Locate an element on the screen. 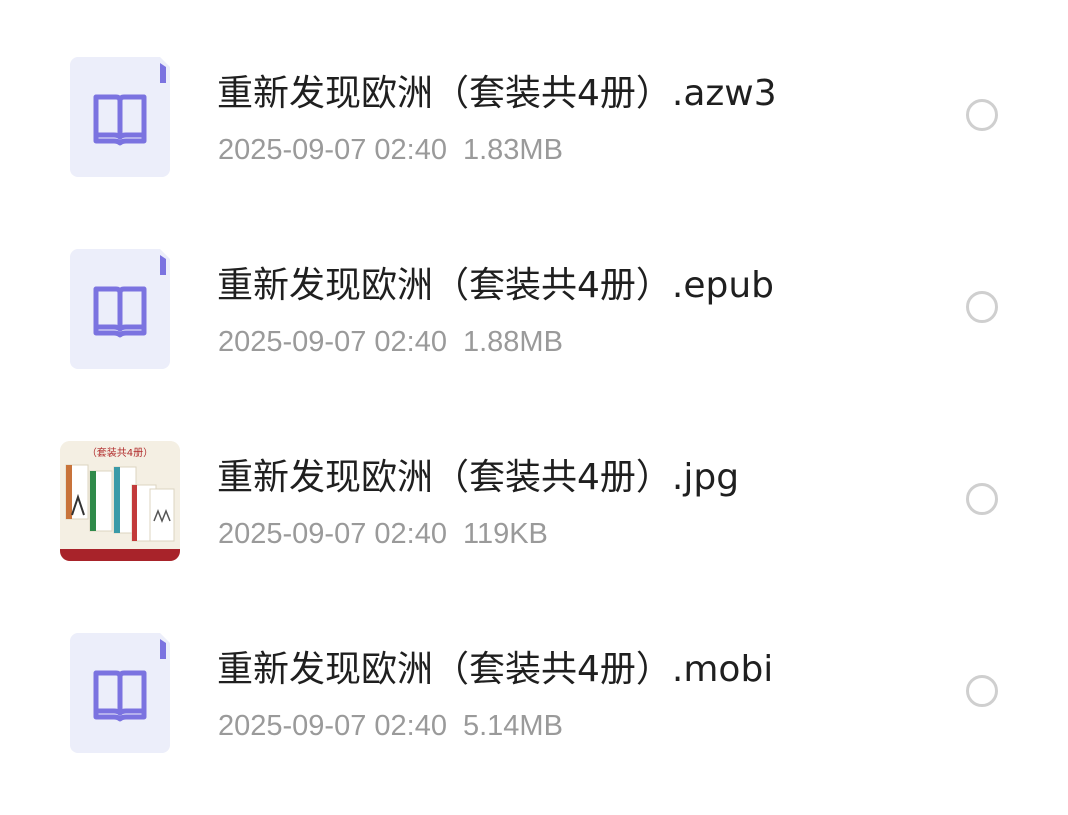 The height and width of the screenshot is (815, 1068). file-meta: 2025-09-07 02:40 5.14MB is located at coordinates (390, 726).